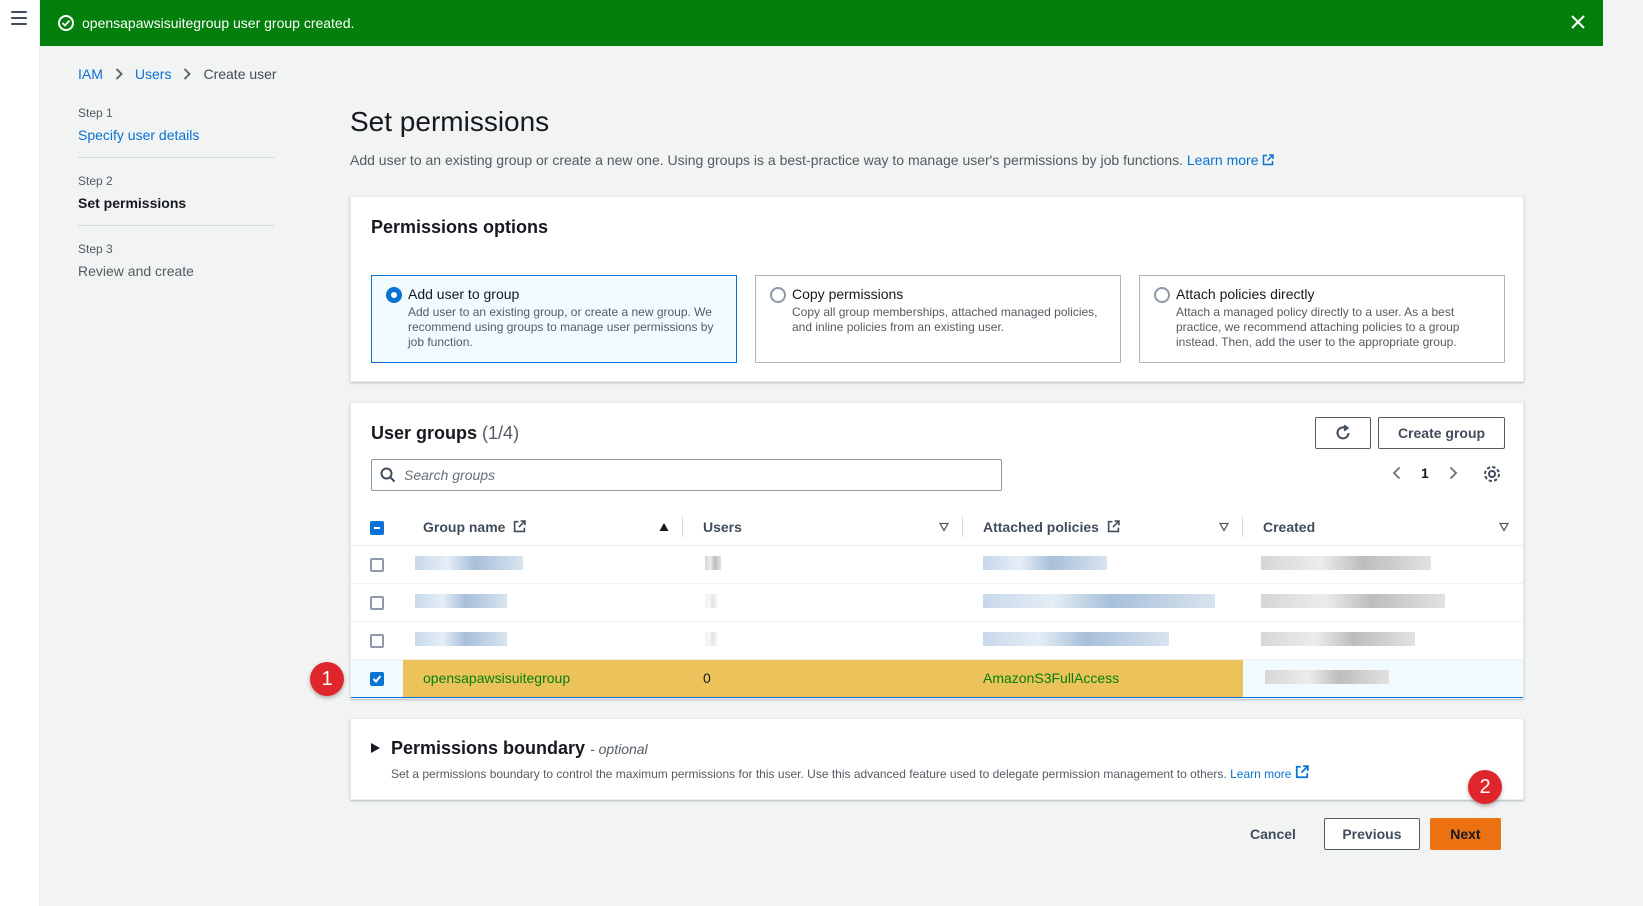 The height and width of the screenshot is (906, 1643). What do you see at coordinates (1371, 834) in the screenshot?
I see `previous-button: Previous` at bounding box center [1371, 834].